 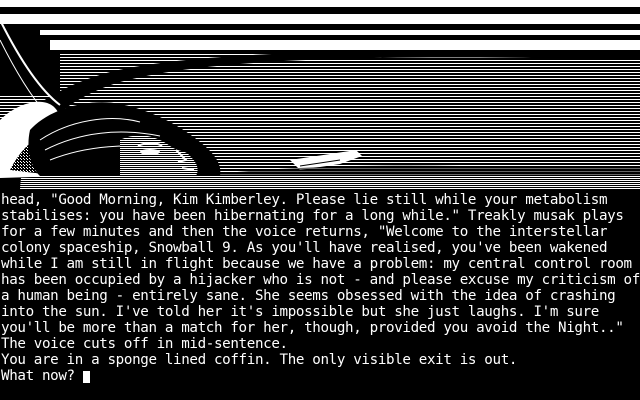 What do you see at coordinates (150, 152) in the screenshot?
I see `closed-eye` at bounding box center [150, 152].